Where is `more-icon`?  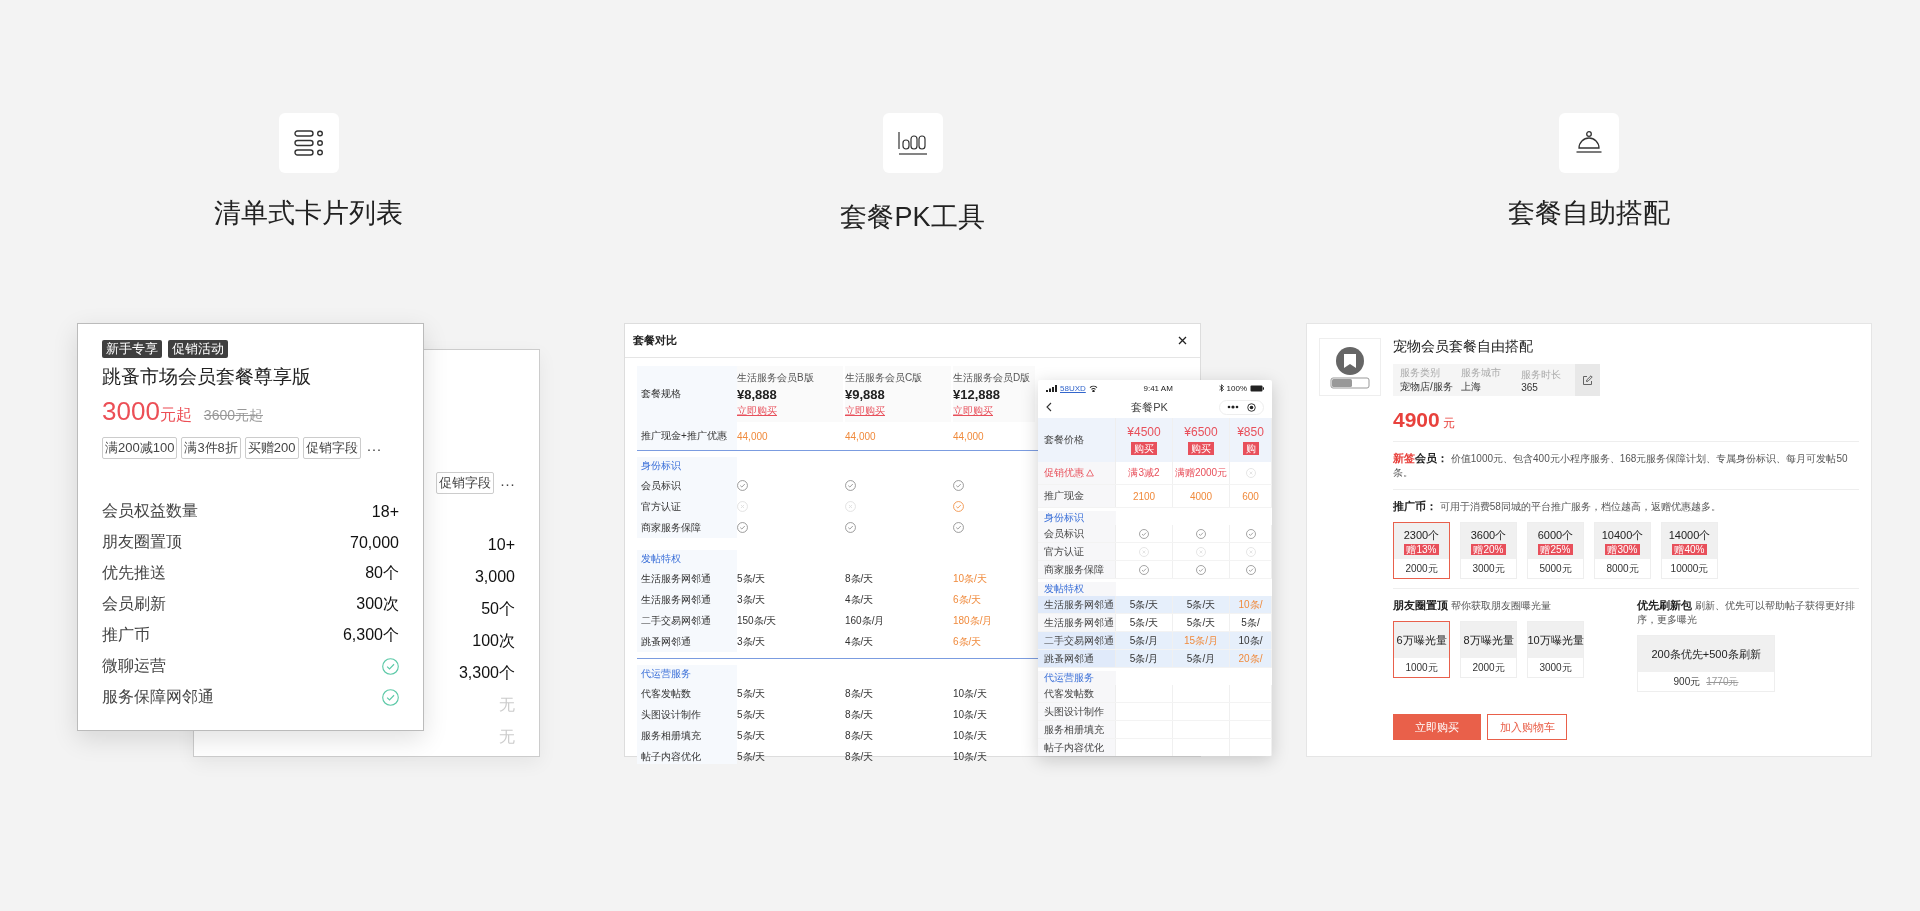 more-icon is located at coordinates (1233, 407).